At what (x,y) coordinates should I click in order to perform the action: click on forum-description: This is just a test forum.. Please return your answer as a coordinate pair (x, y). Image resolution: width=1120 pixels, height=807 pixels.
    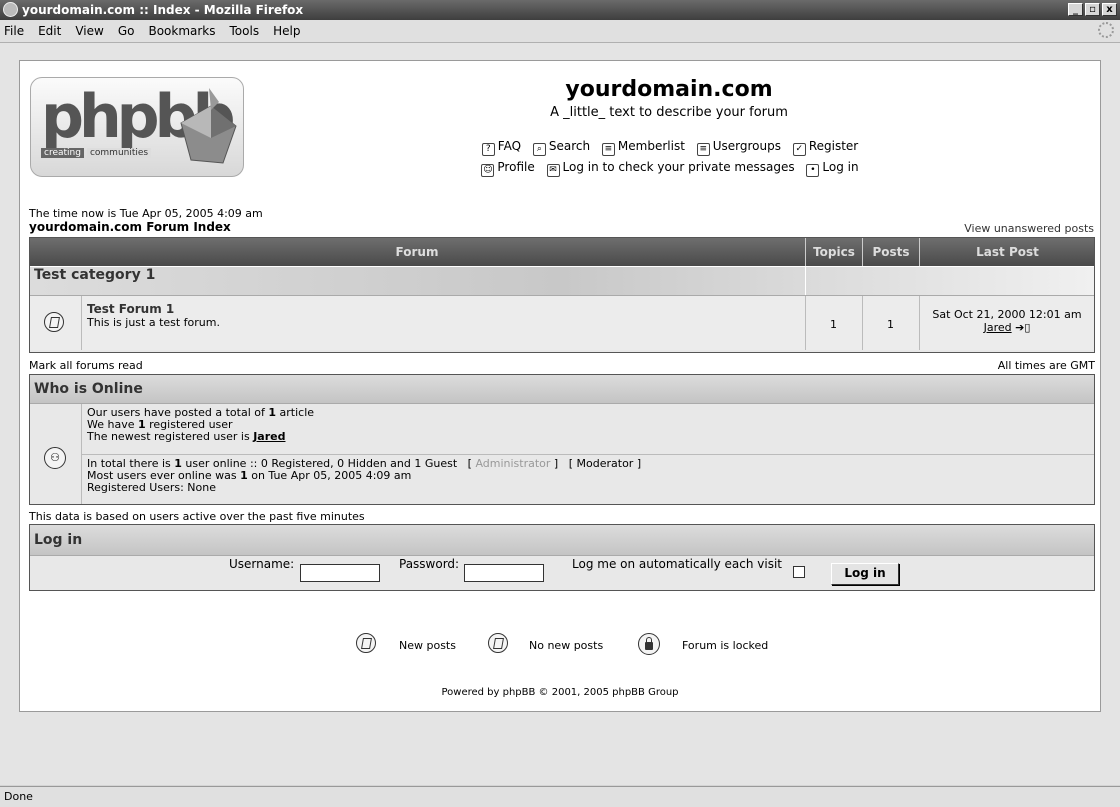
    Looking at the image, I should click on (153, 322).